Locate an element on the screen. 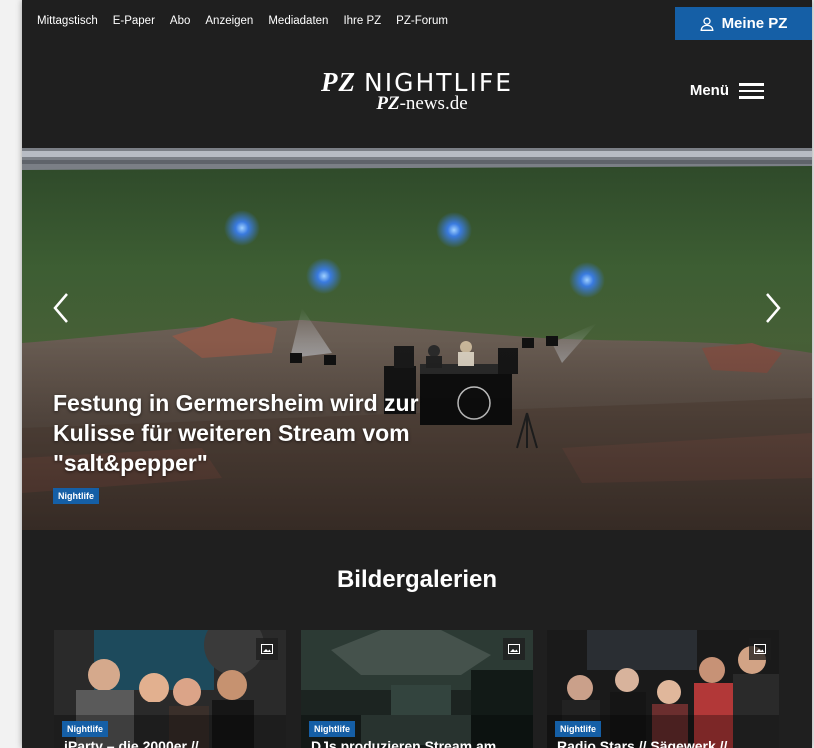 This screenshot has width=814, height=748. logo-site-suffix: -news.de is located at coordinates (433, 103).